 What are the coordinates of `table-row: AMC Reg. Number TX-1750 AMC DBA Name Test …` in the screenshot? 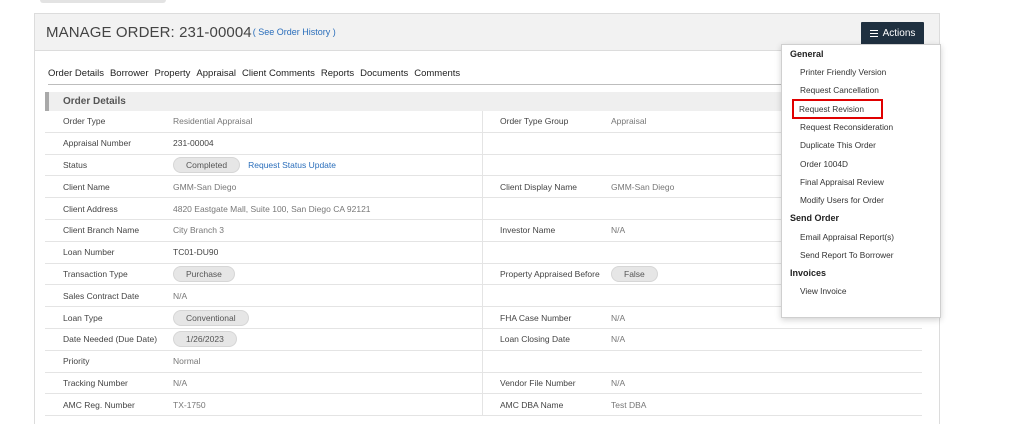 It's located at (483, 405).